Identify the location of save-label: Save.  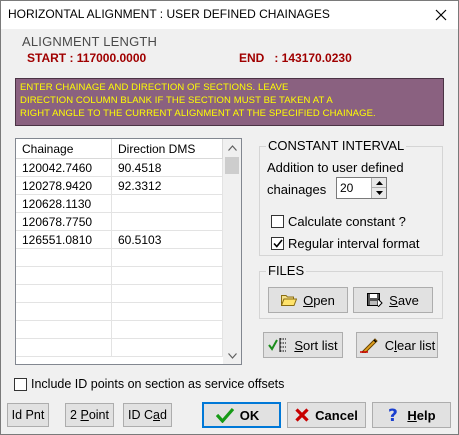
(404, 300).